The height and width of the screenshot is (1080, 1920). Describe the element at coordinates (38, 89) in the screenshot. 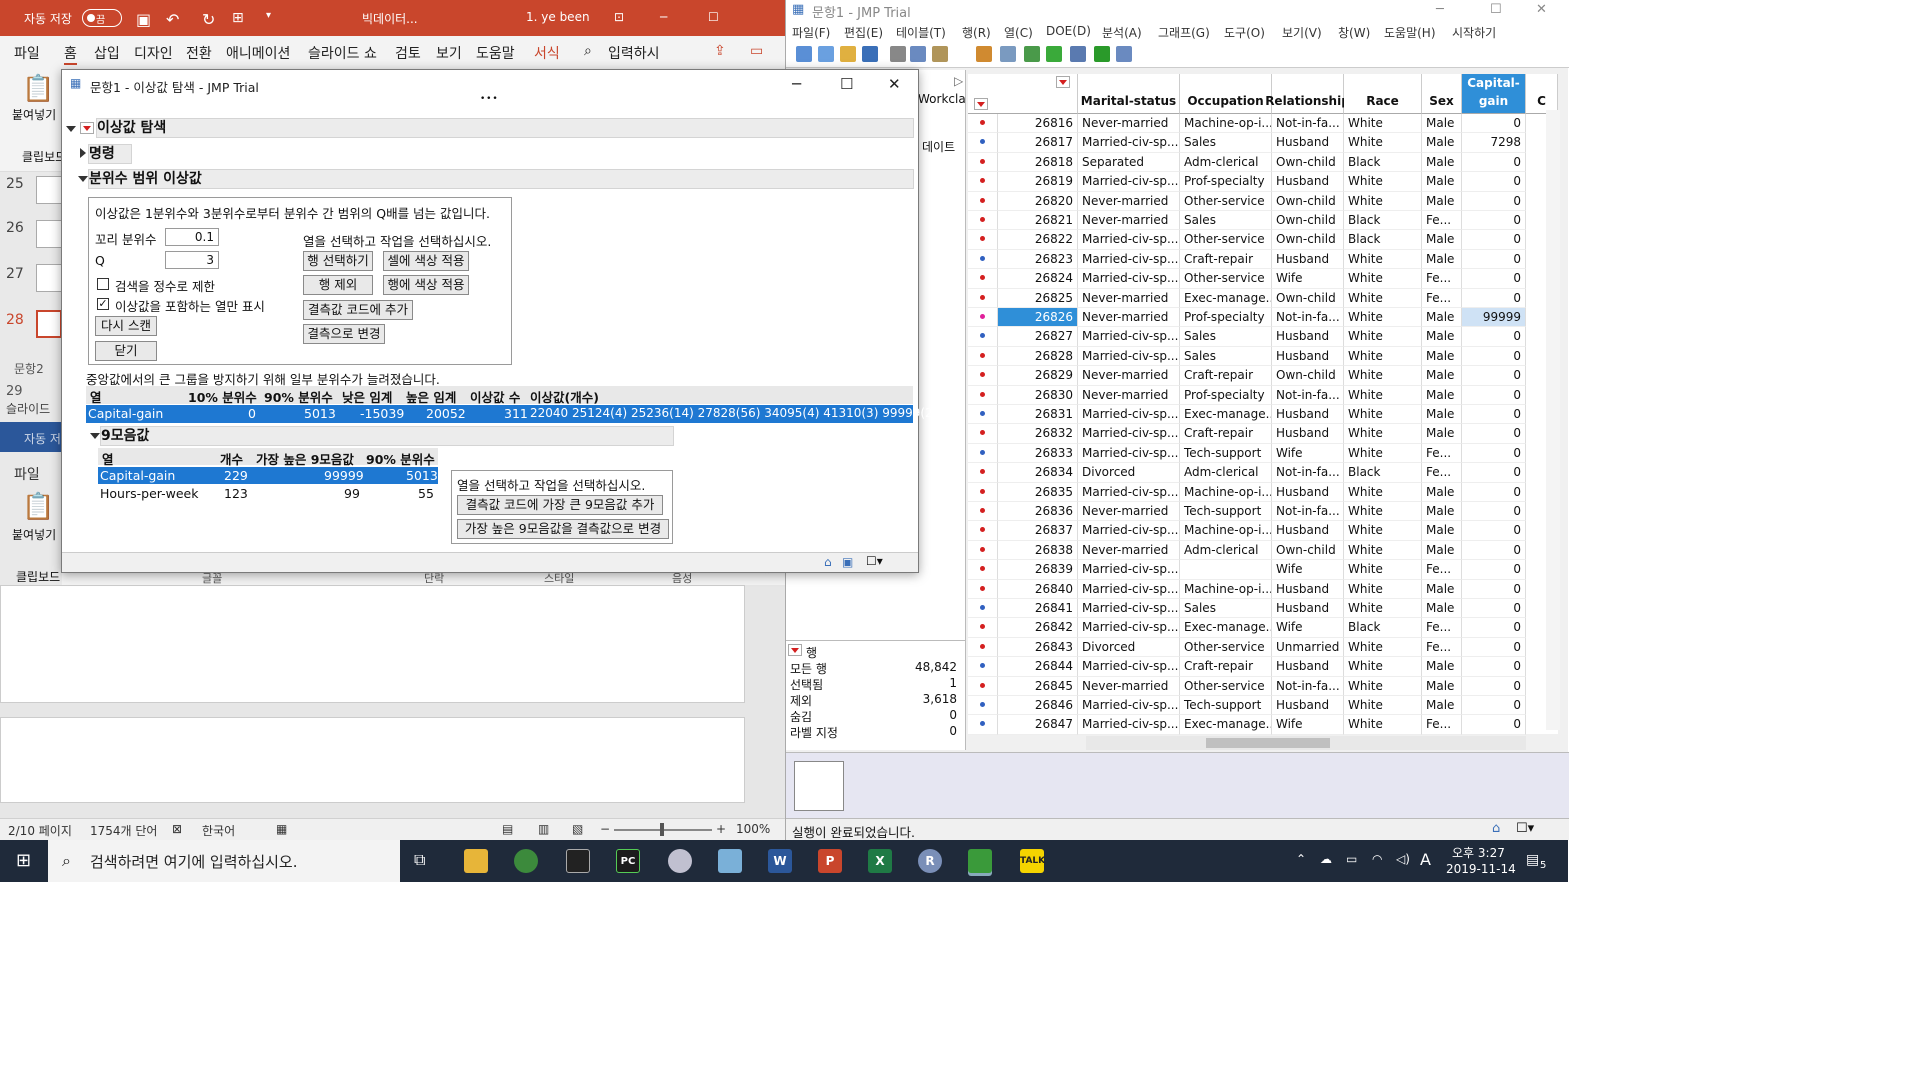

I see `paste-icon: 📋` at that location.